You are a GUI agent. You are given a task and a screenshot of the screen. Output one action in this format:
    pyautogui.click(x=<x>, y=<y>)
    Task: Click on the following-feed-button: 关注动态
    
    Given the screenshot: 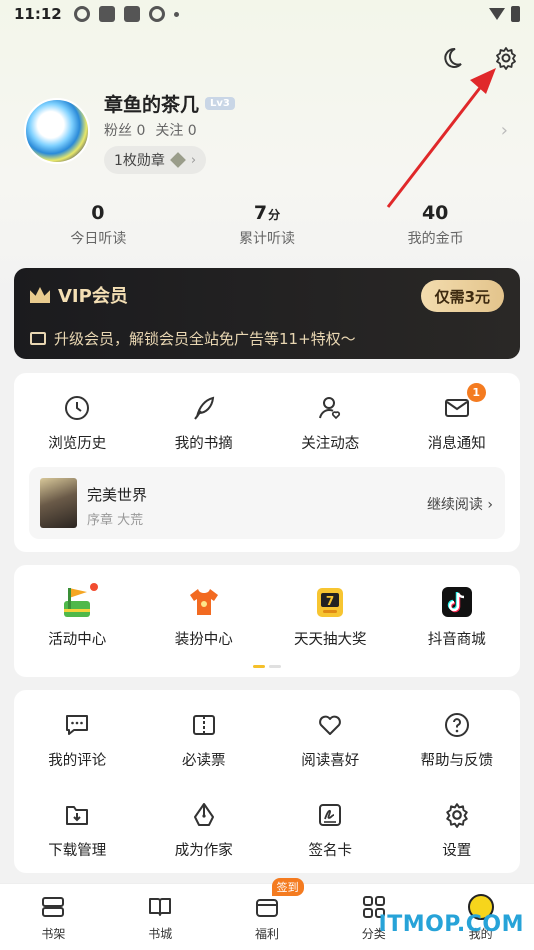 What is the action you would take?
    pyautogui.click(x=330, y=423)
    